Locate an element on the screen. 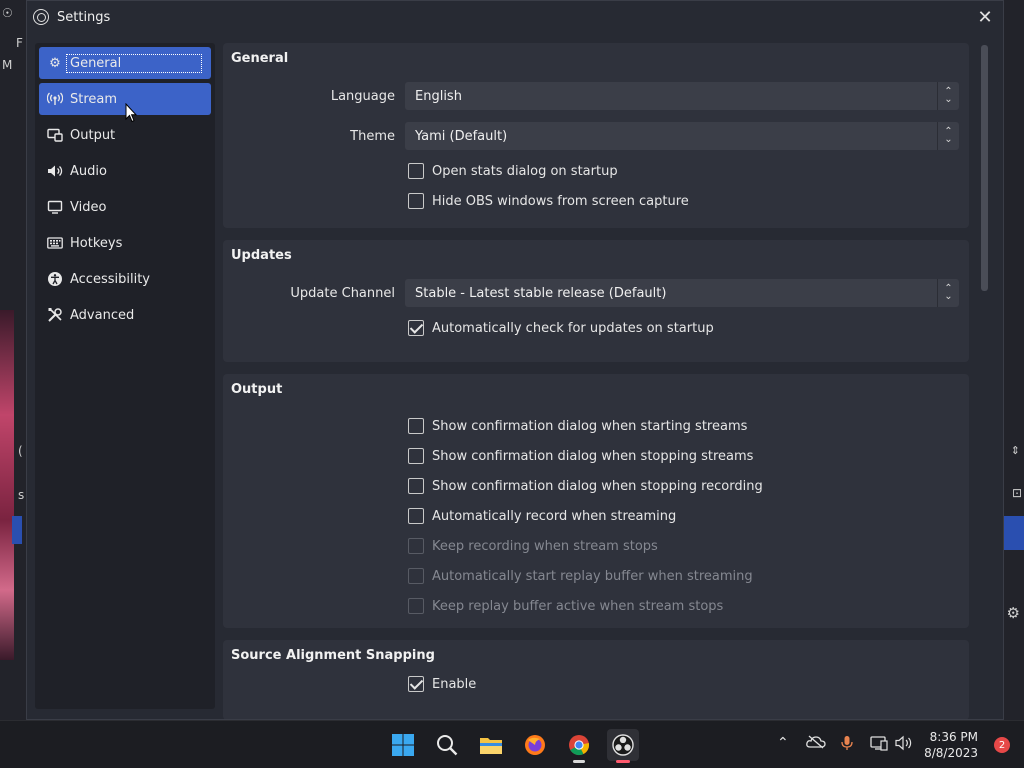 The height and width of the screenshot is (768, 1024). obs-icon is located at coordinates (623, 746).